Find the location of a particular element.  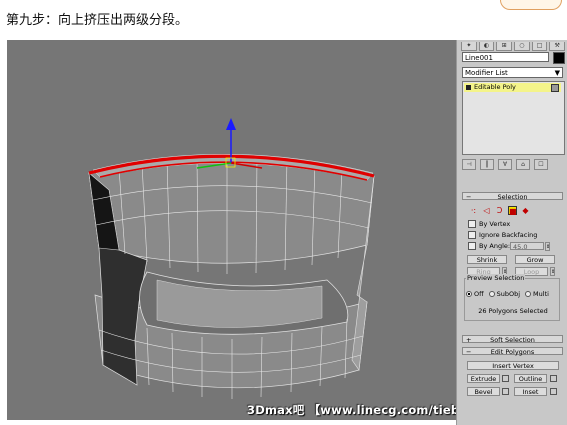

tab-modify: ◐ is located at coordinates (486, 46).